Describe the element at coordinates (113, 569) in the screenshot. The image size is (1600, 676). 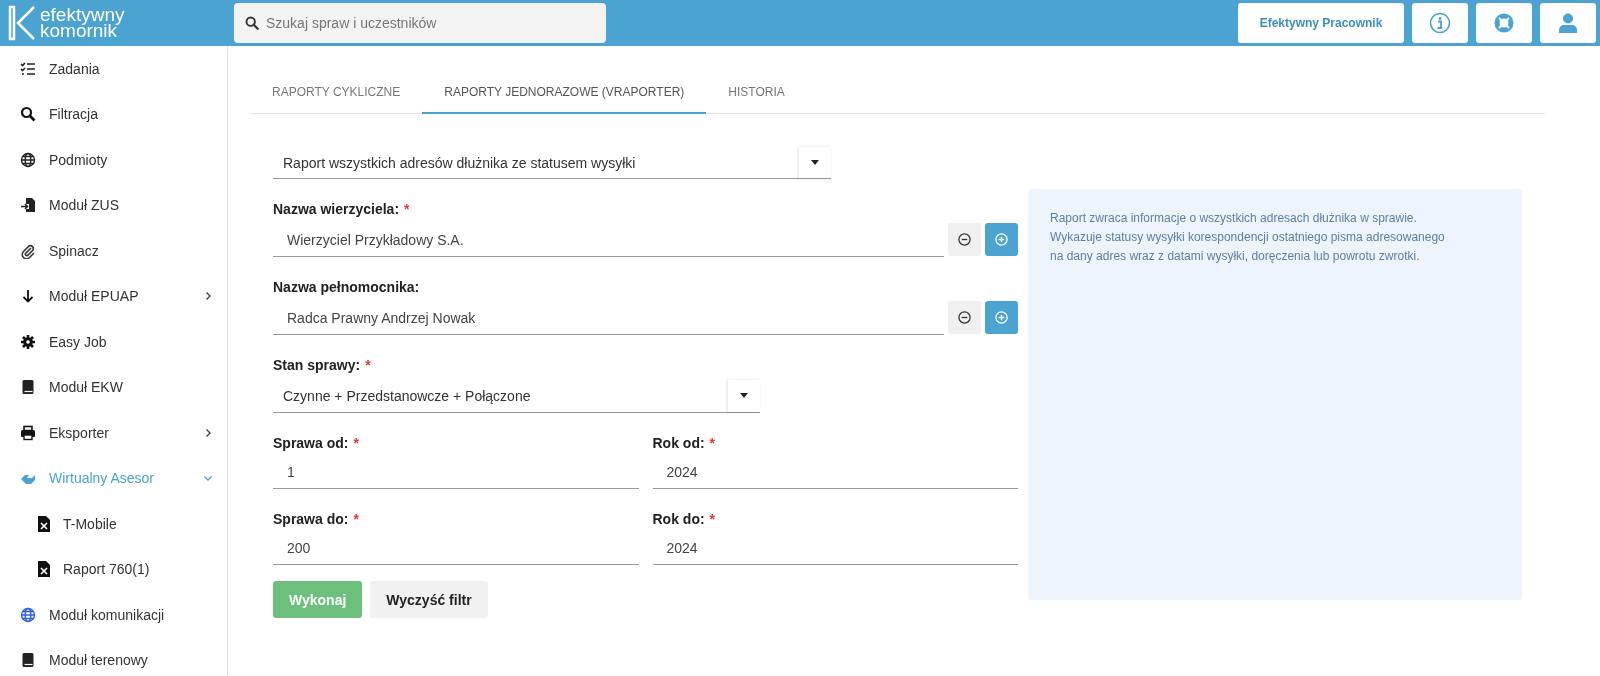
I see `sidebar-subitem: Raport 760(1)` at that location.